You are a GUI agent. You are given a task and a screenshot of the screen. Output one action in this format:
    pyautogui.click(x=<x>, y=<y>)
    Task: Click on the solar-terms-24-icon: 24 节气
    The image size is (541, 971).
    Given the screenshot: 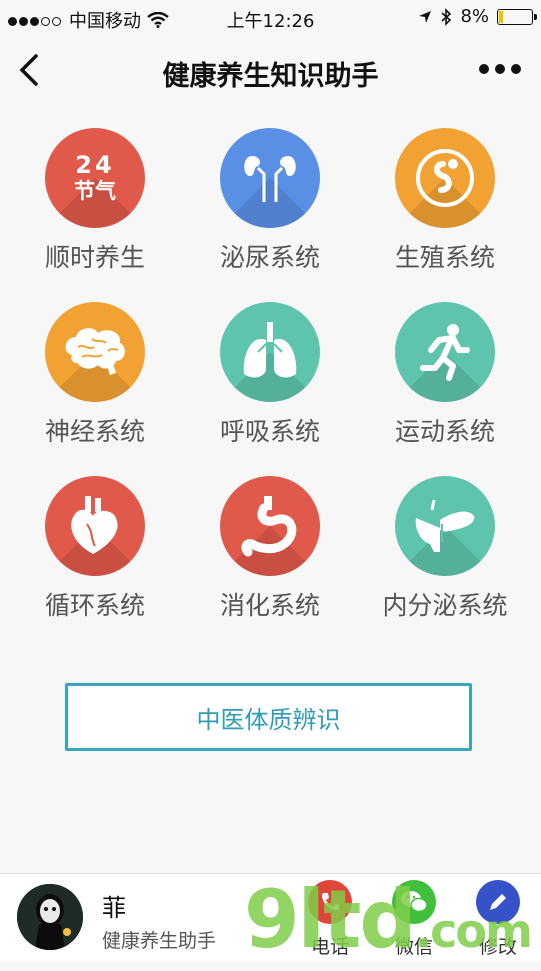 What is the action you would take?
    pyautogui.click(x=95, y=178)
    